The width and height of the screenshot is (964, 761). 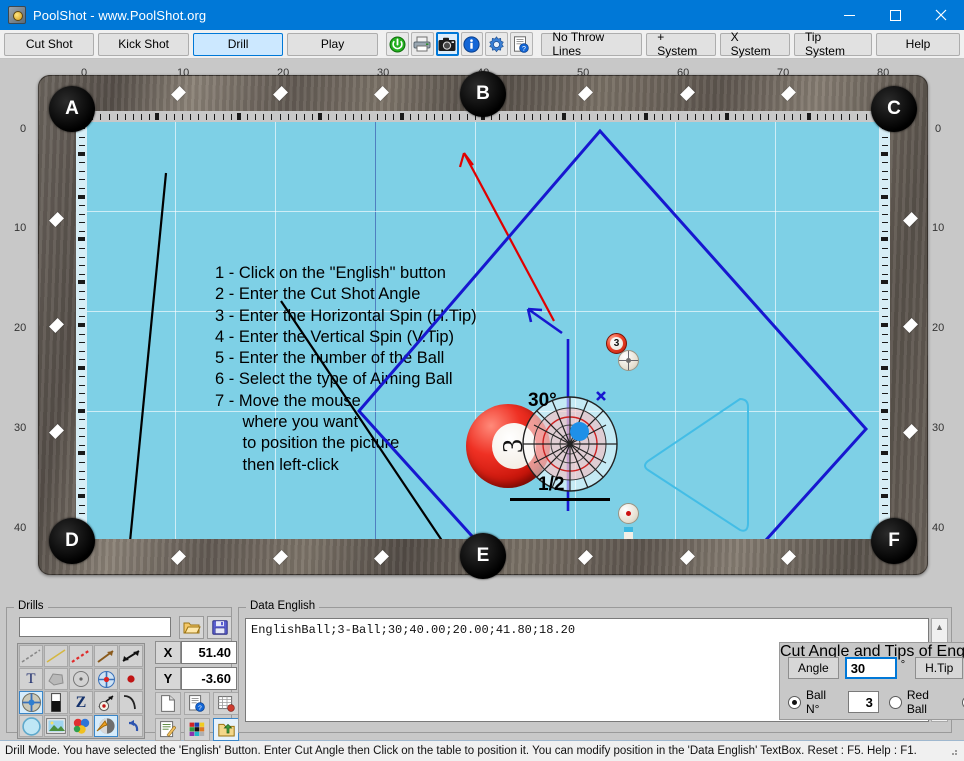 What do you see at coordinates (168, 678) in the screenshot?
I see `y-label: Y` at bounding box center [168, 678].